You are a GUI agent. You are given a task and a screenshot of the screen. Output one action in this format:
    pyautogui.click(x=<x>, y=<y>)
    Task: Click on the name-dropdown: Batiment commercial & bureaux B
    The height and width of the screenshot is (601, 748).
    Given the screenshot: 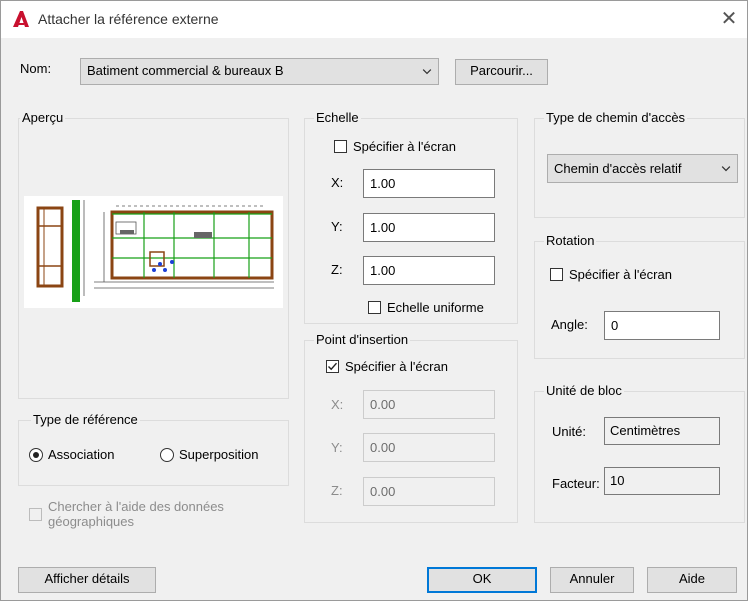 What is the action you would take?
    pyautogui.click(x=259, y=71)
    